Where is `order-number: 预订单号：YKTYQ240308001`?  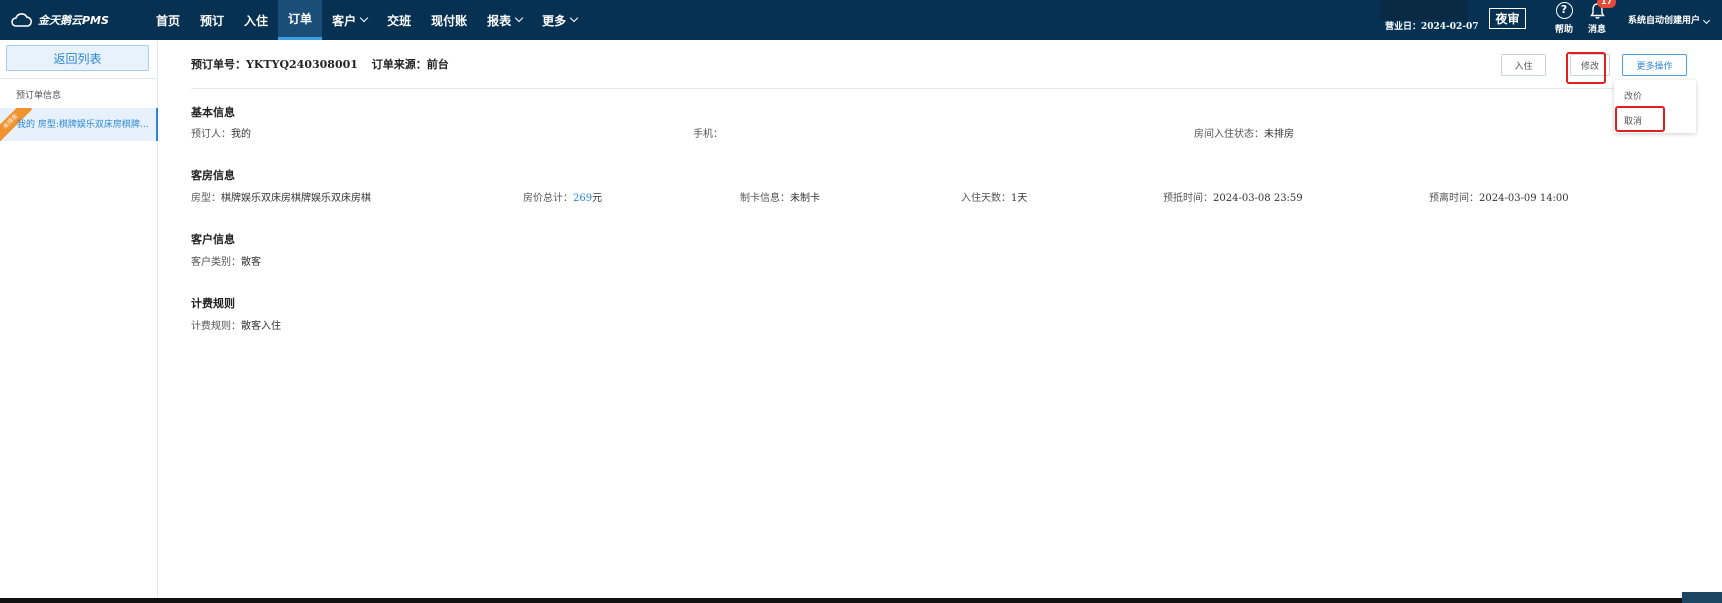 order-number: 预订单号：YKTYQ240308001 is located at coordinates (274, 64).